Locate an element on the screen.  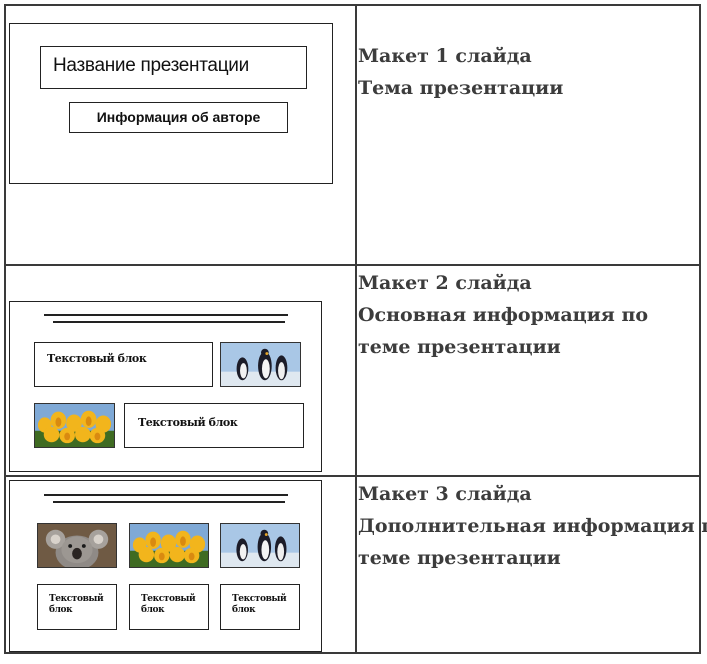
author-info-box: Информация об авторе is located at coordinates (178, 117).